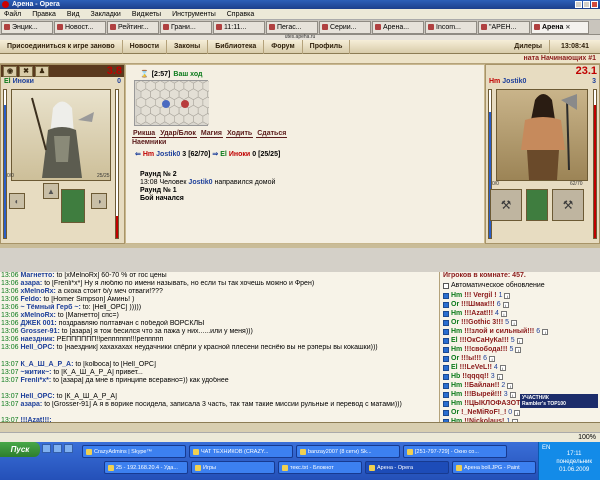  I want to click on menu-edit: Правка, so click(44, 14).